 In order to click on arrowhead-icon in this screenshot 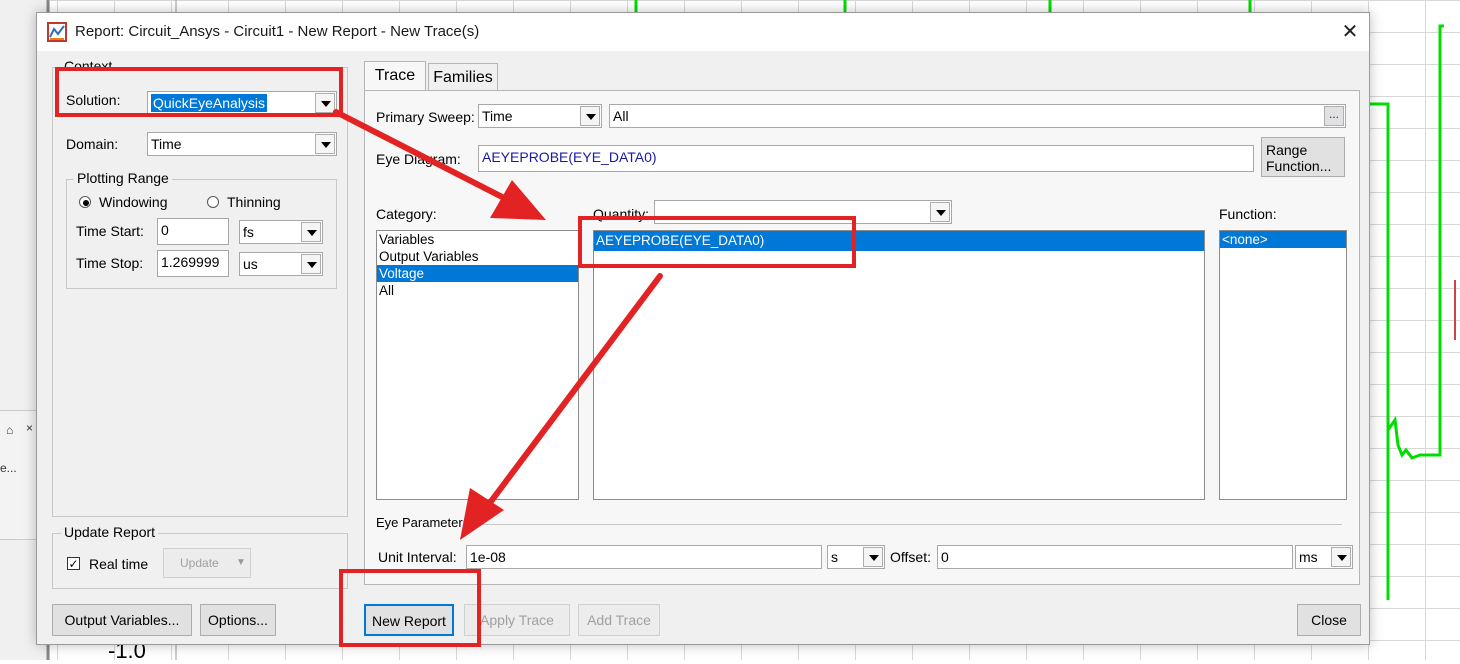, I will do `click(518, 200)`.